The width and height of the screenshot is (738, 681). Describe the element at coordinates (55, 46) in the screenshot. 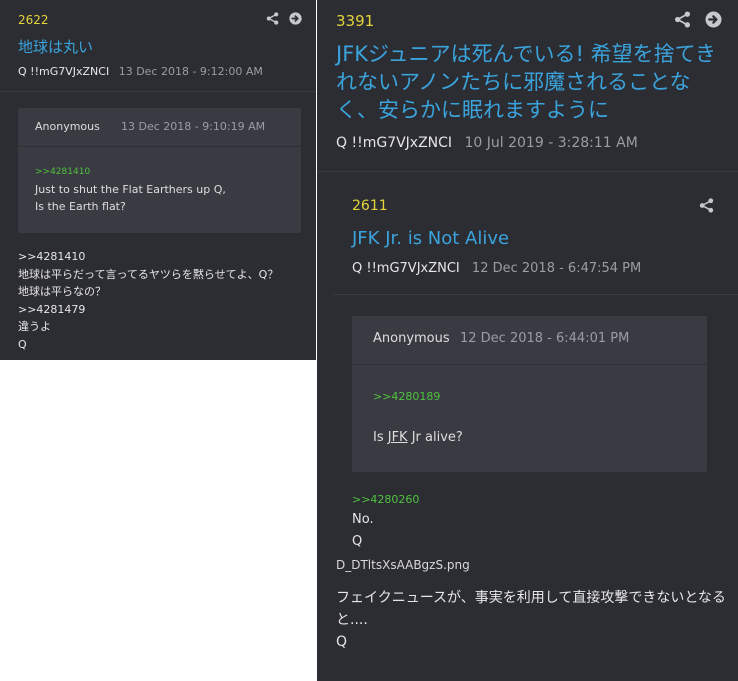

I see `post-title: 地球は丸い` at that location.